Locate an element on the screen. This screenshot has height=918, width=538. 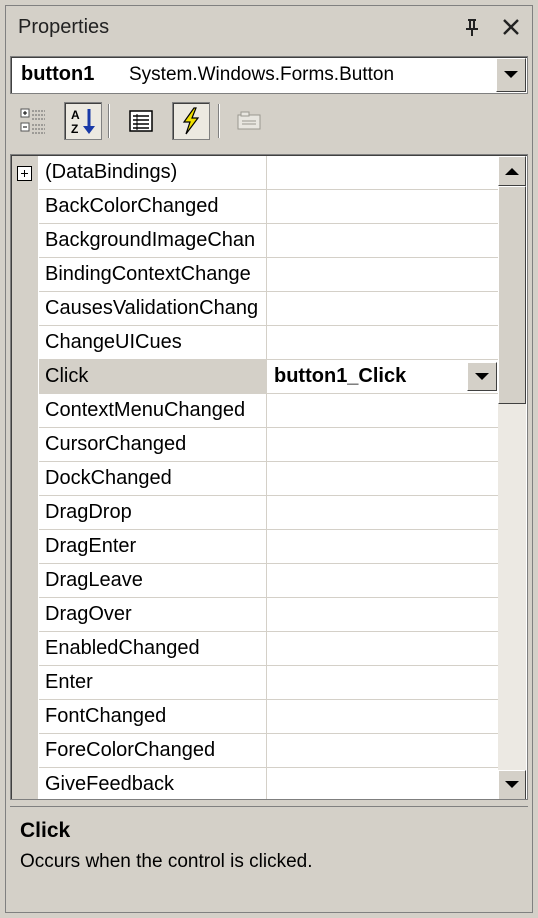
expand-databindings-icon is located at coordinates (24, 173).